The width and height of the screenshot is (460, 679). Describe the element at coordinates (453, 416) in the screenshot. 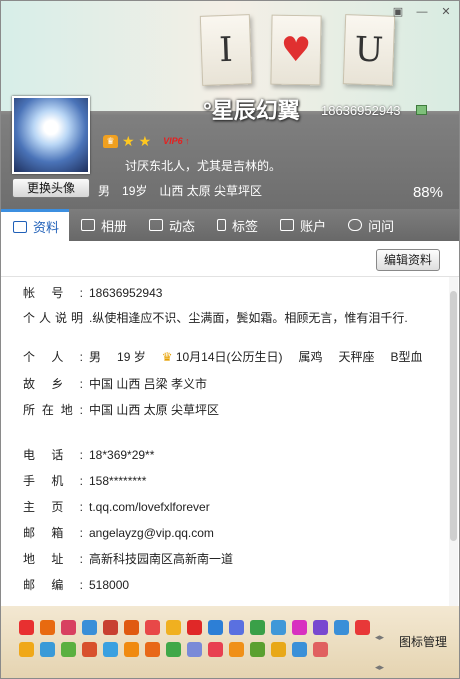

I see `scrollbar-thumb` at that location.